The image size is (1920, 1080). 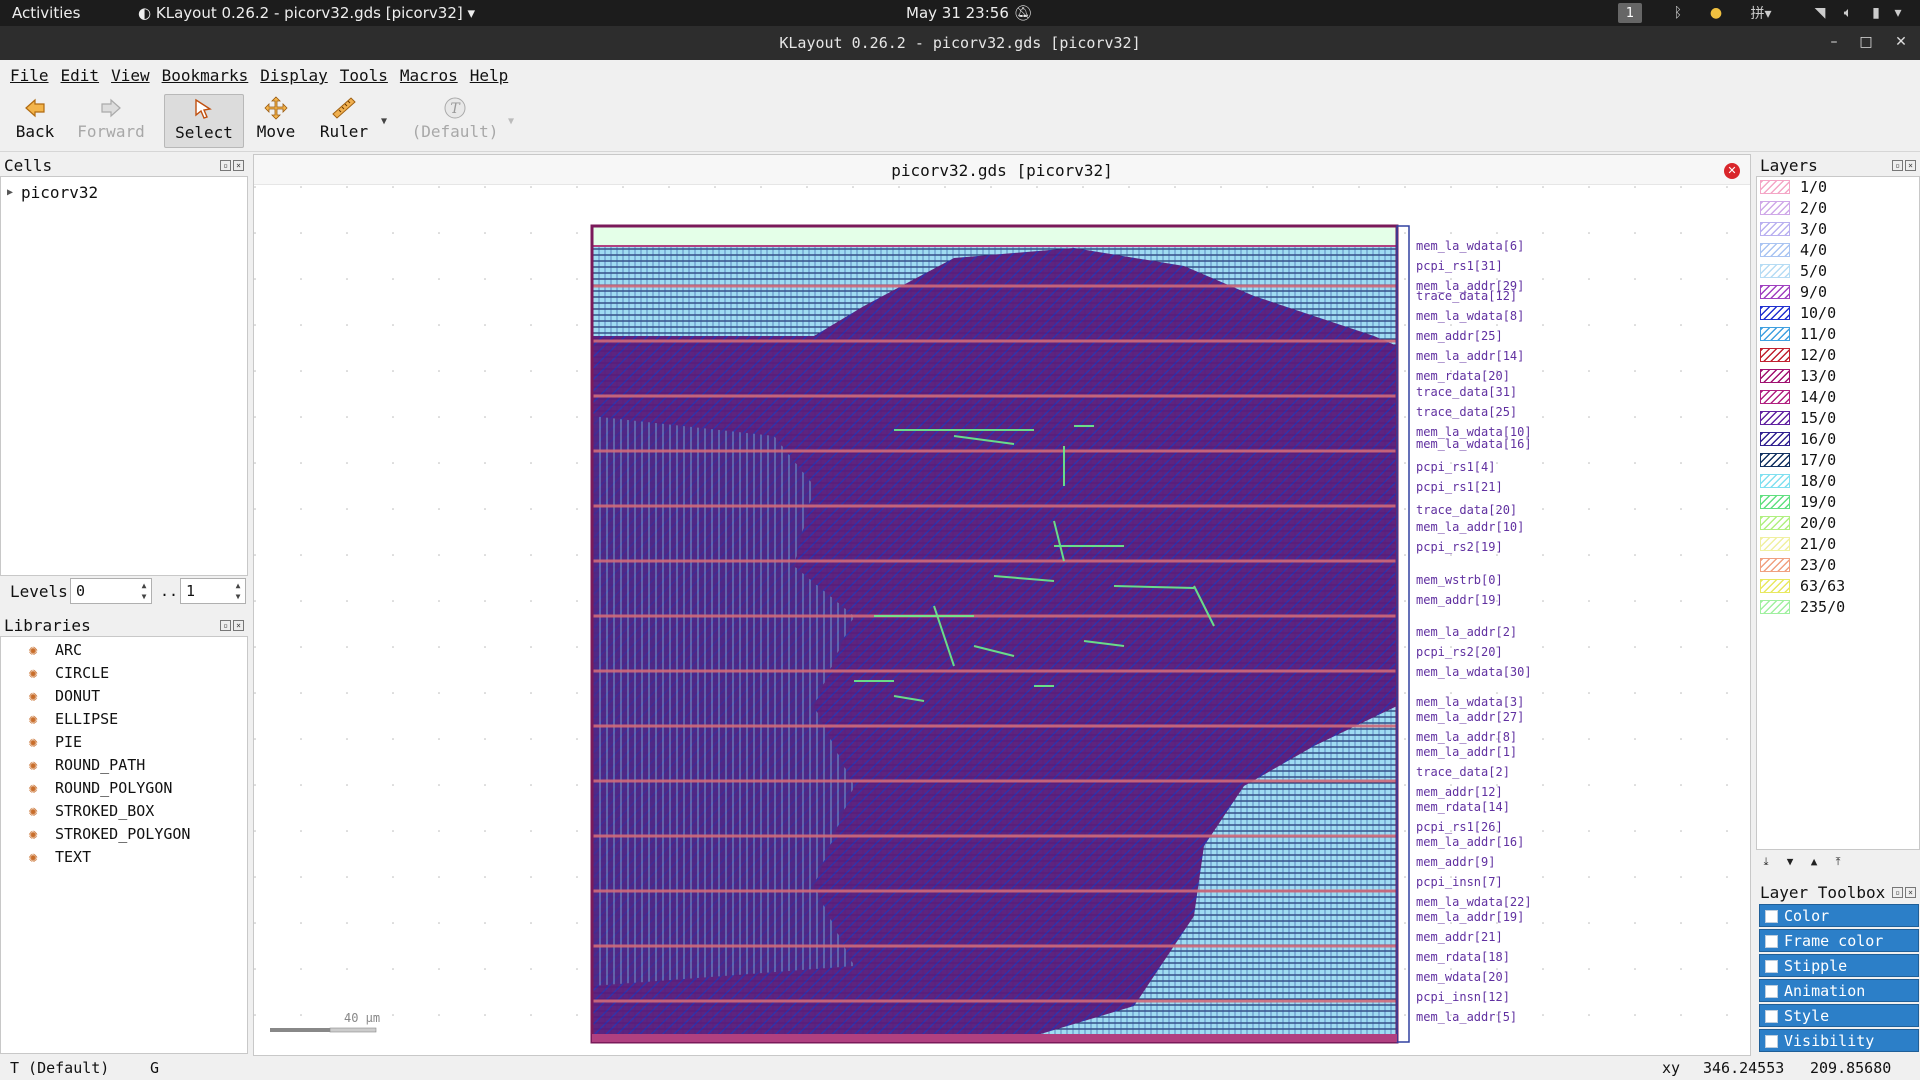 I want to click on toolbox-animation: Animation, so click(x=1839, y=990).